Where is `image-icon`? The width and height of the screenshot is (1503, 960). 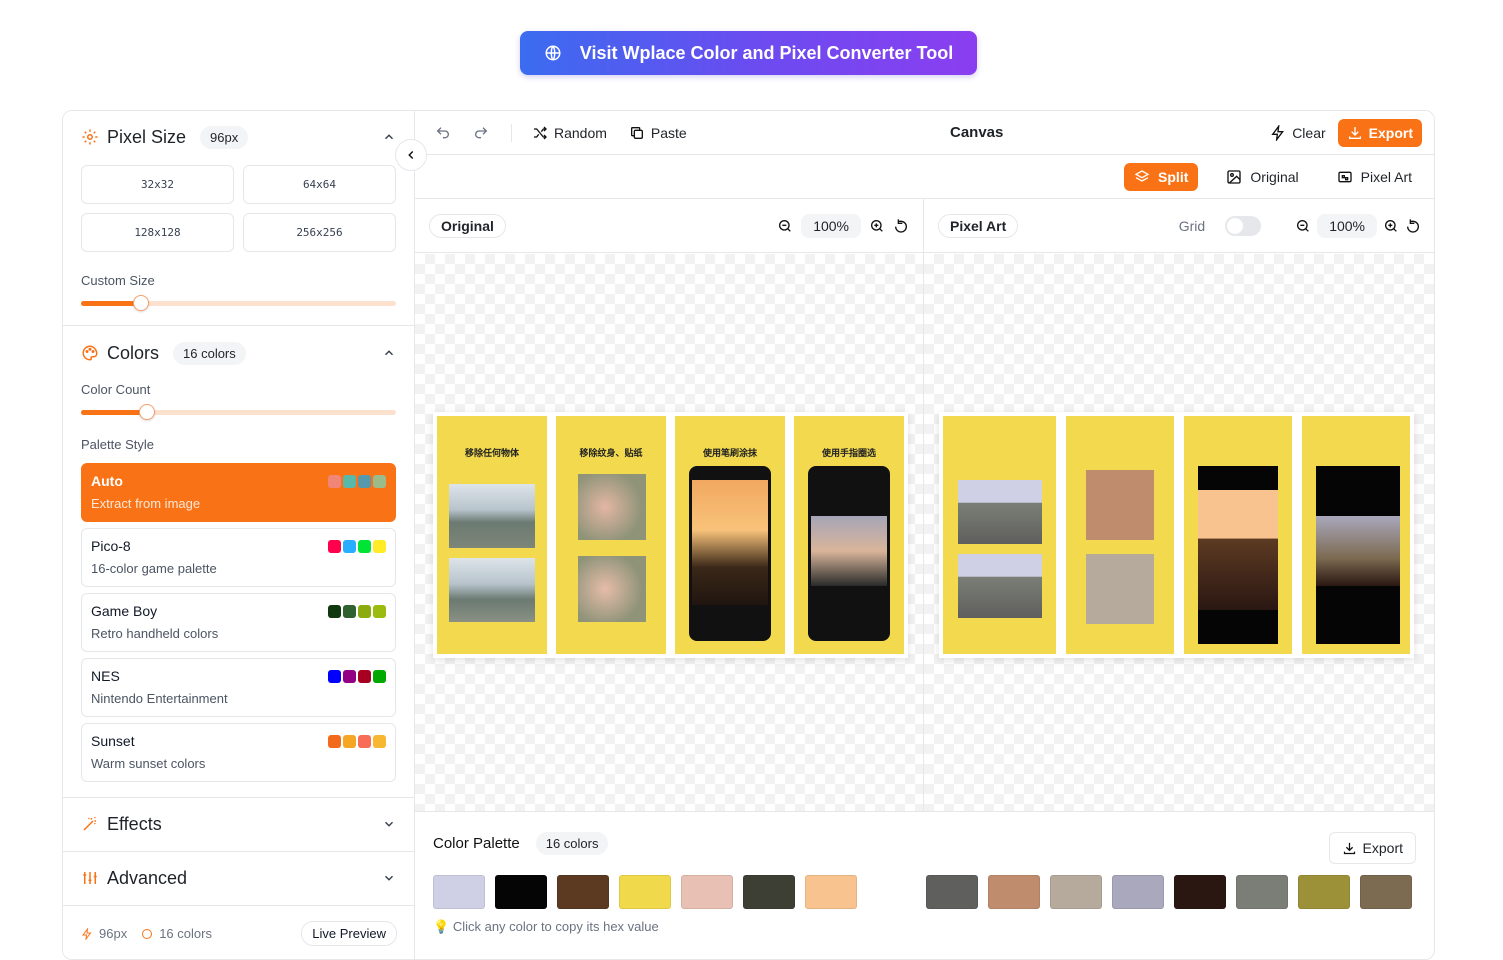 image-icon is located at coordinates (1234, 176).